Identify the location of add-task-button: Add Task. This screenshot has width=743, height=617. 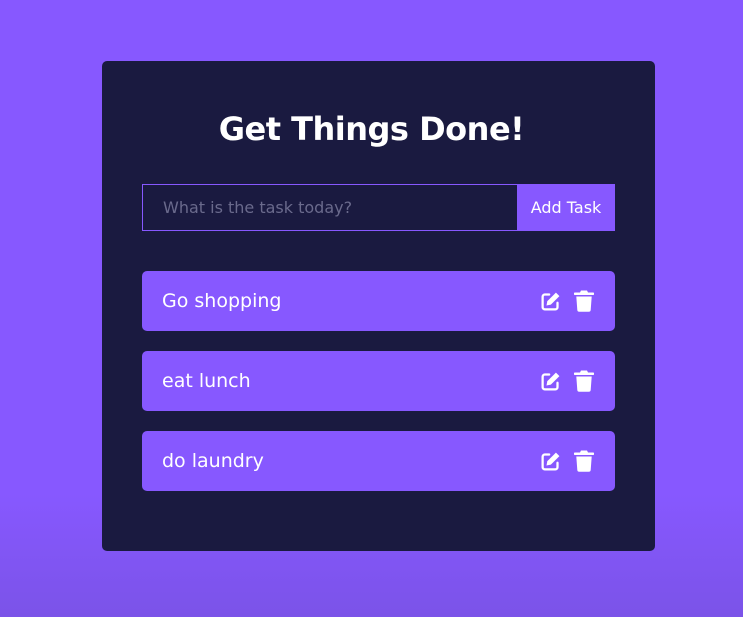
(566, 207).